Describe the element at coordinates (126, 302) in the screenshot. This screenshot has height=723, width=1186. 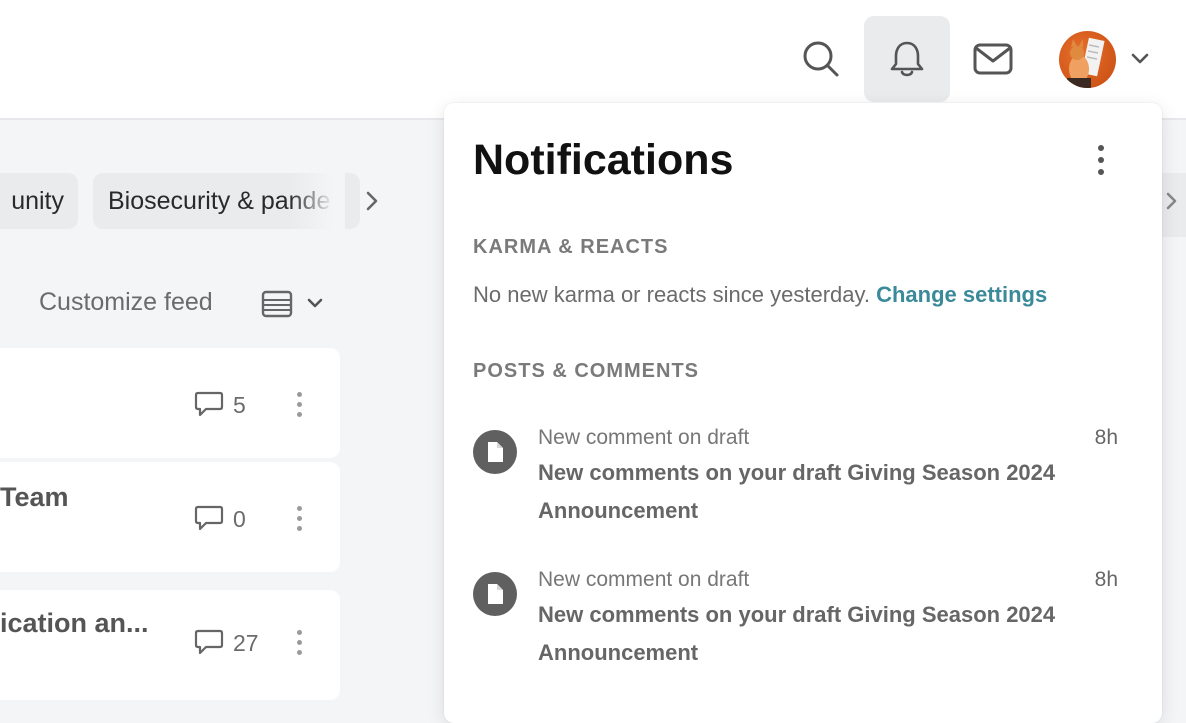
I see `customize-feed-button: Customize feed` at that location.